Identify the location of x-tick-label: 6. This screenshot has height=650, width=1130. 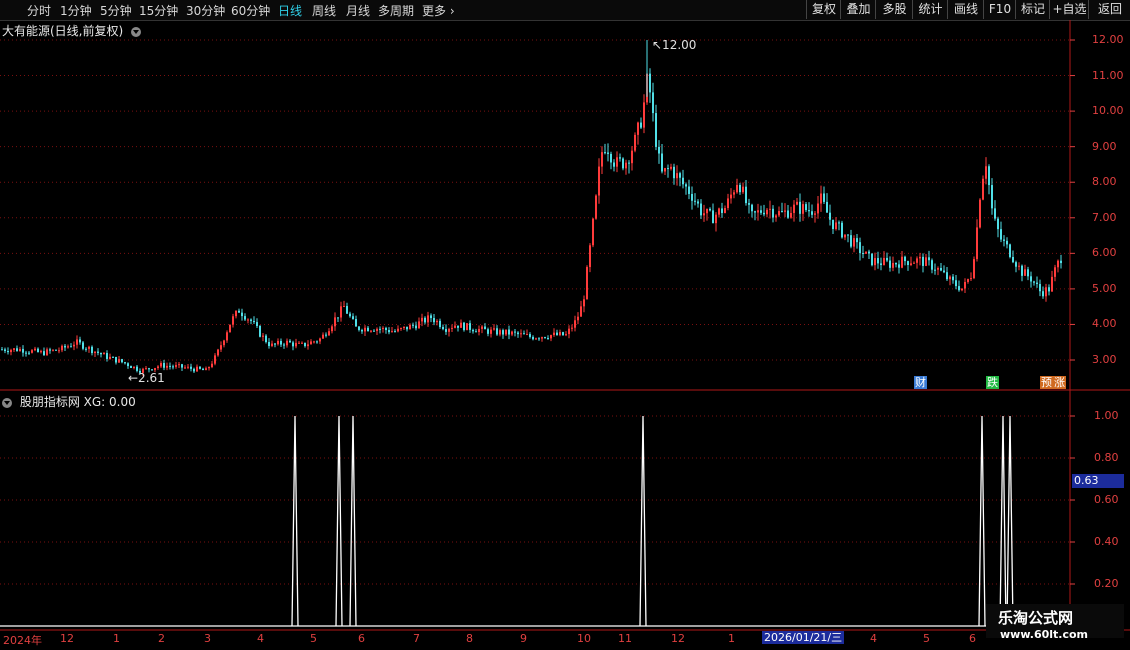
(972, 638).